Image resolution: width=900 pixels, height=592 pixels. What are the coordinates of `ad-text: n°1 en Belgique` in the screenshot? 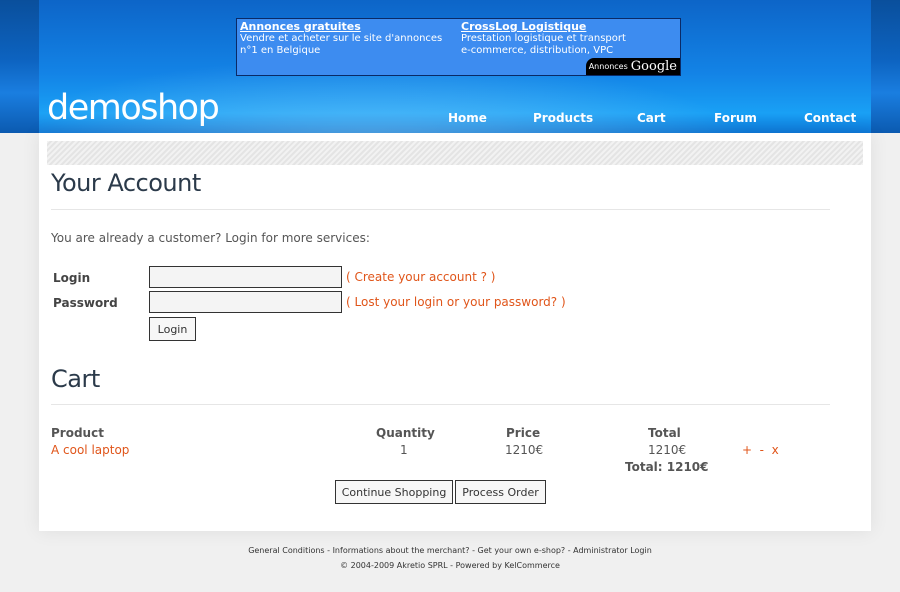 It's located at (280, 50).